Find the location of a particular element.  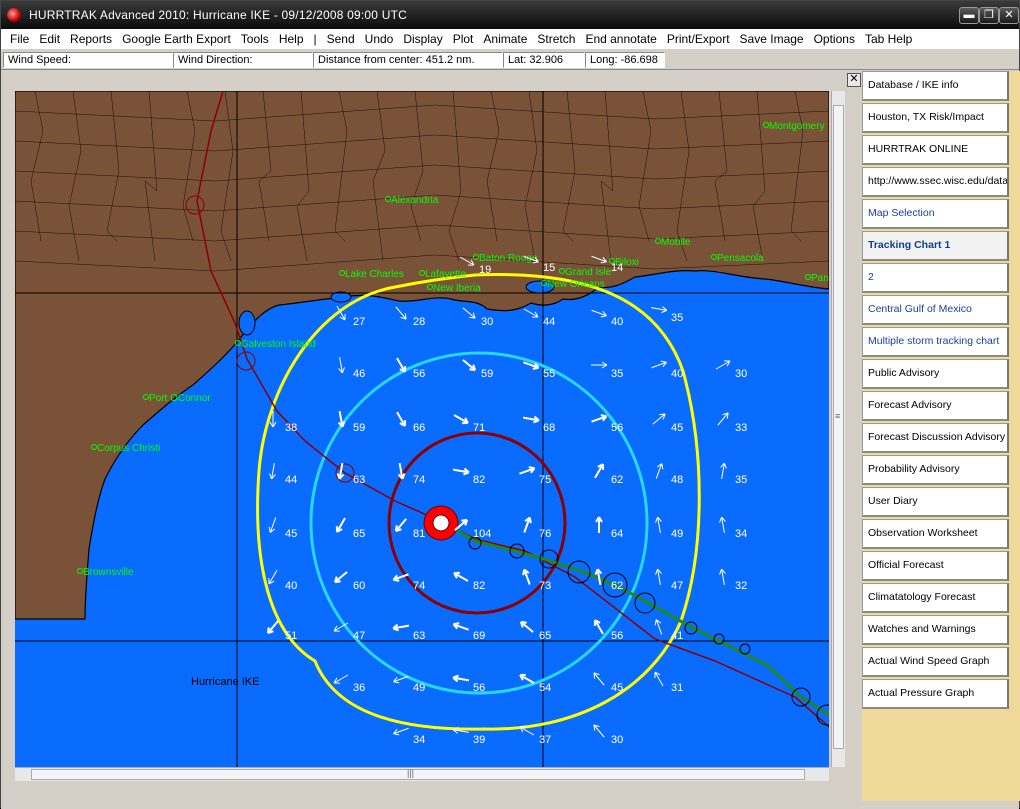

tab-climatatology-forecast: Climatatology Forecast is located at coordinates (935, 598).